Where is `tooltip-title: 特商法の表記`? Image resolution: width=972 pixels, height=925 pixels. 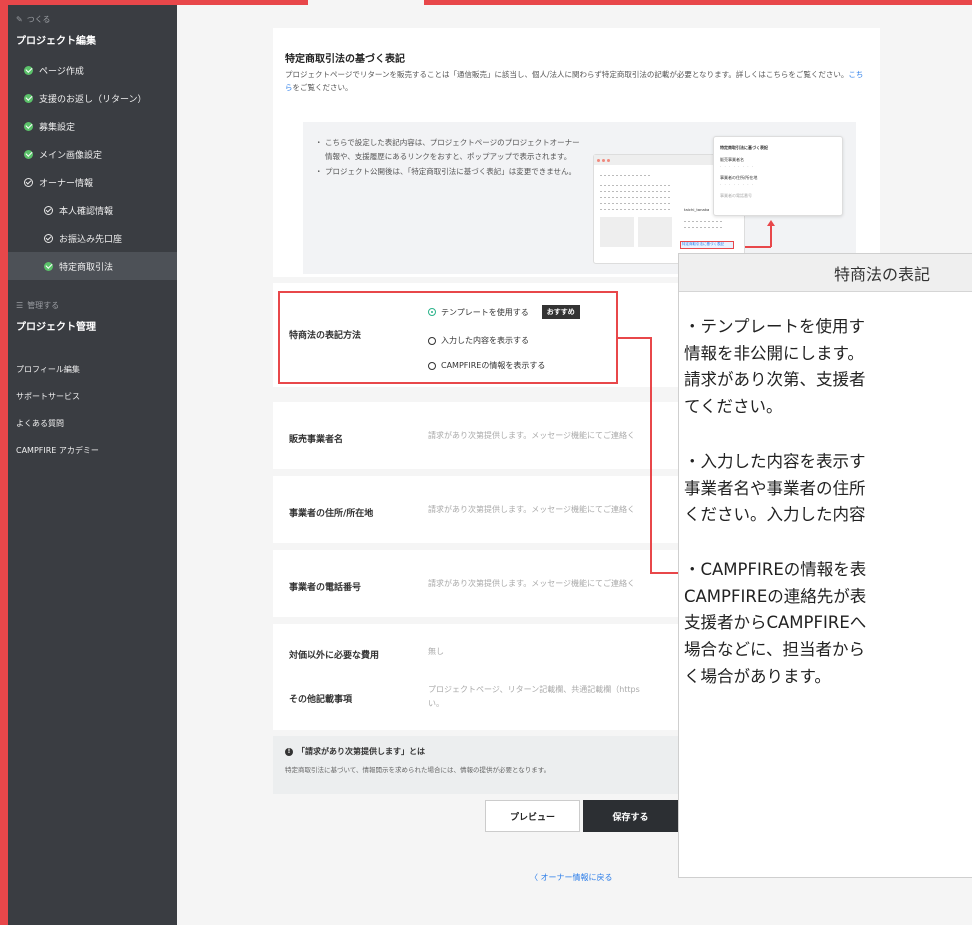
tooltip-title: 特商法の表記 is located at coordinates (825, 273).